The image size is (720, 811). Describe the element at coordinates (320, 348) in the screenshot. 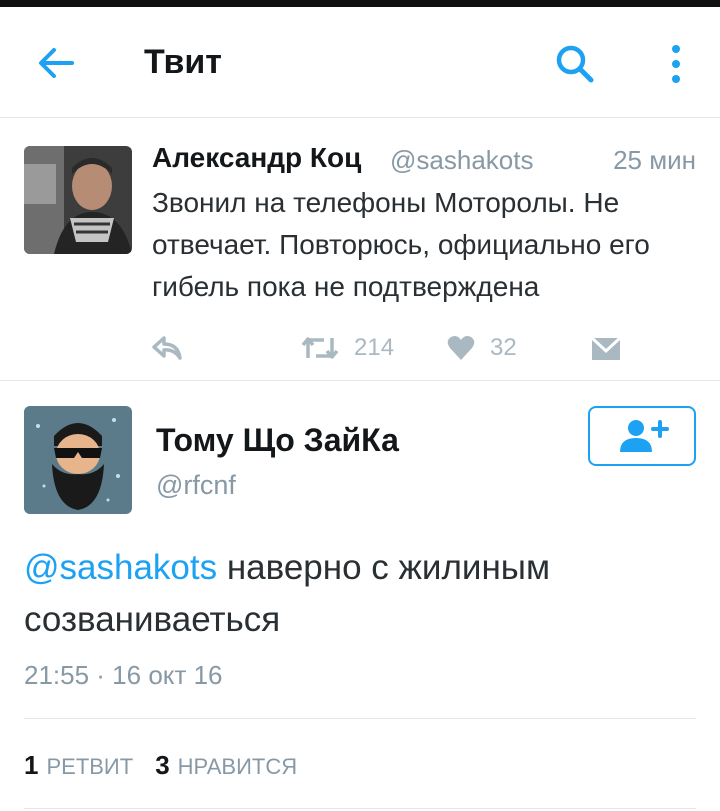

I see `retweet-icon` at that location.